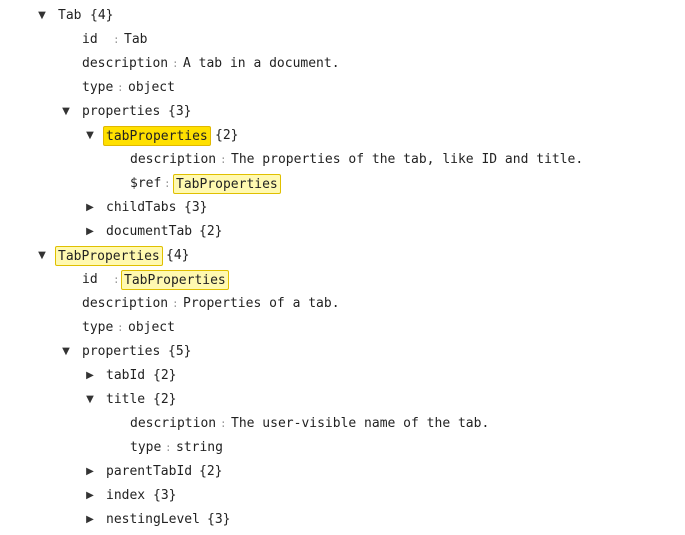 The height and width of the screenshot is (535, 685). I want to click on tree-value: string, so click(199, 447).